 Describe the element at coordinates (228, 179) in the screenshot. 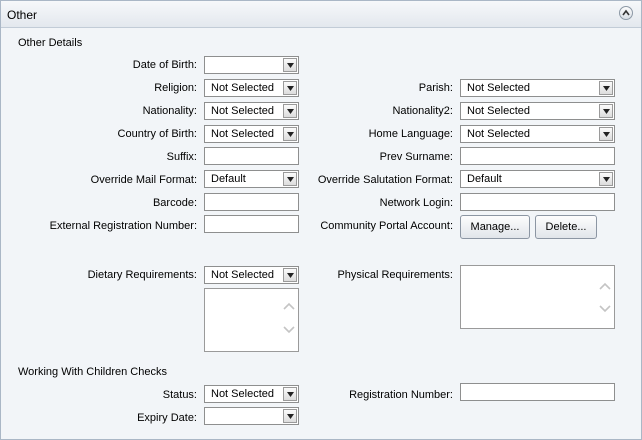

I see `override-mail-format-value: Default` at that location.